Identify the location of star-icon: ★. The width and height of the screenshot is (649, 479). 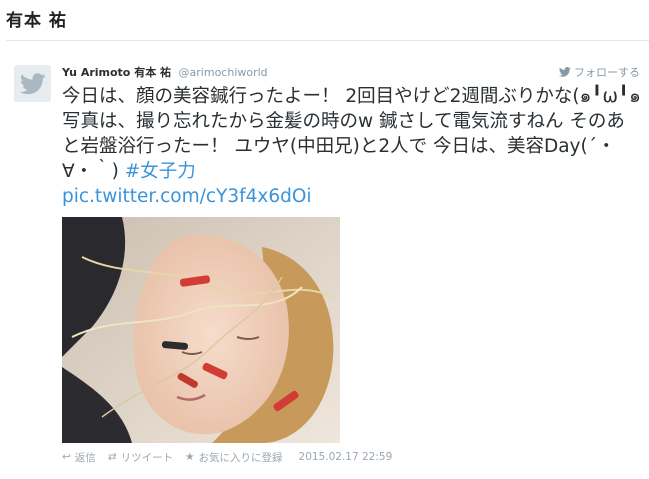
(190, 457).